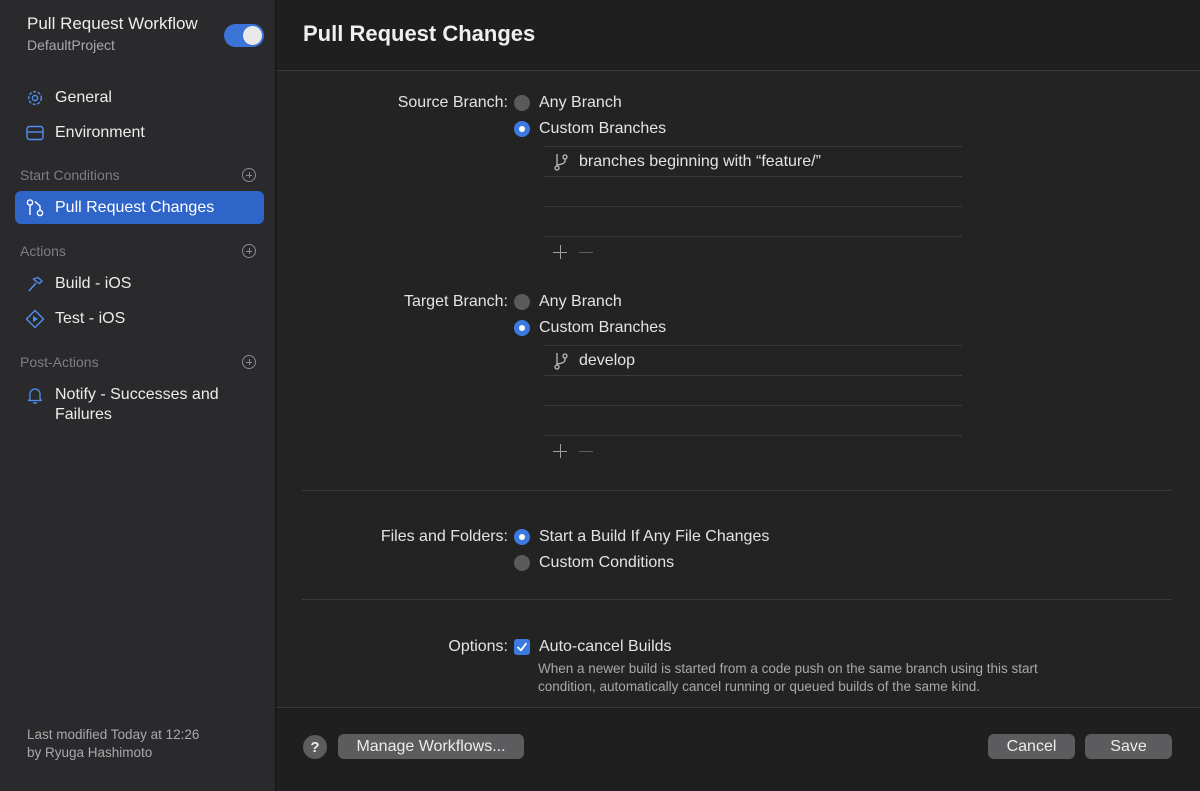 This screenshot has width=1200, height=791. I want to click on section-actions: Actions, so click(138, 251).